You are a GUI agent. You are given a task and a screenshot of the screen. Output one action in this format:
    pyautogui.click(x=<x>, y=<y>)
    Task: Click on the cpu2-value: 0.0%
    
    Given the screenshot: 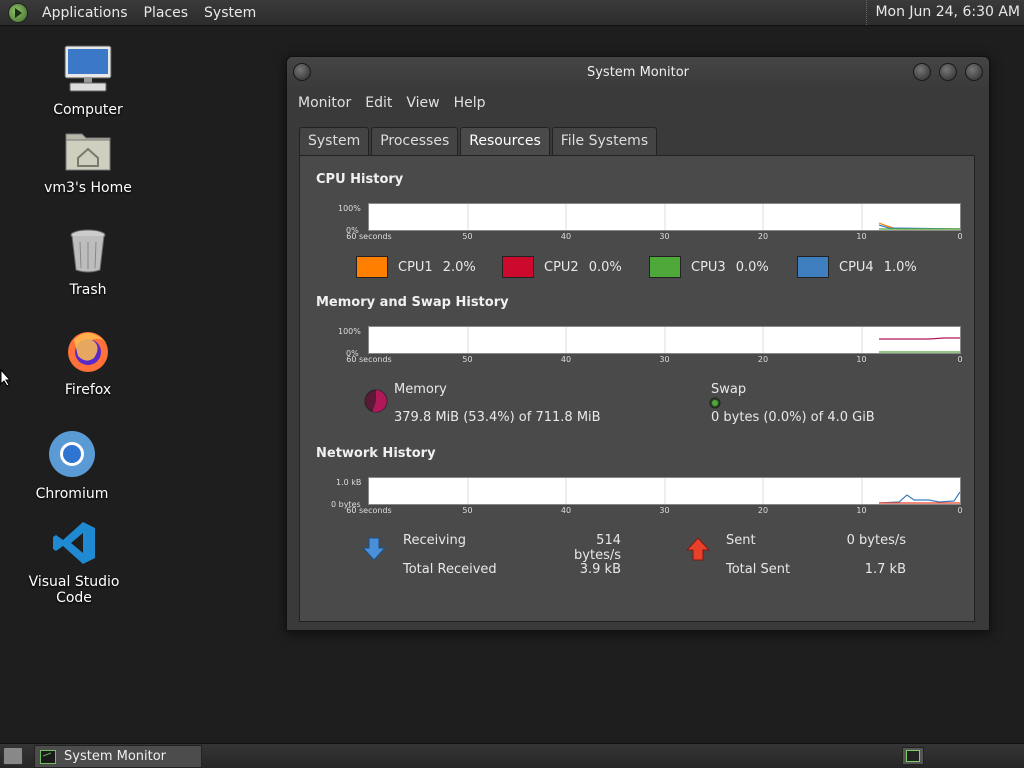 What is the action you would take?
    pyautogui.click(x=605, y=267)
    